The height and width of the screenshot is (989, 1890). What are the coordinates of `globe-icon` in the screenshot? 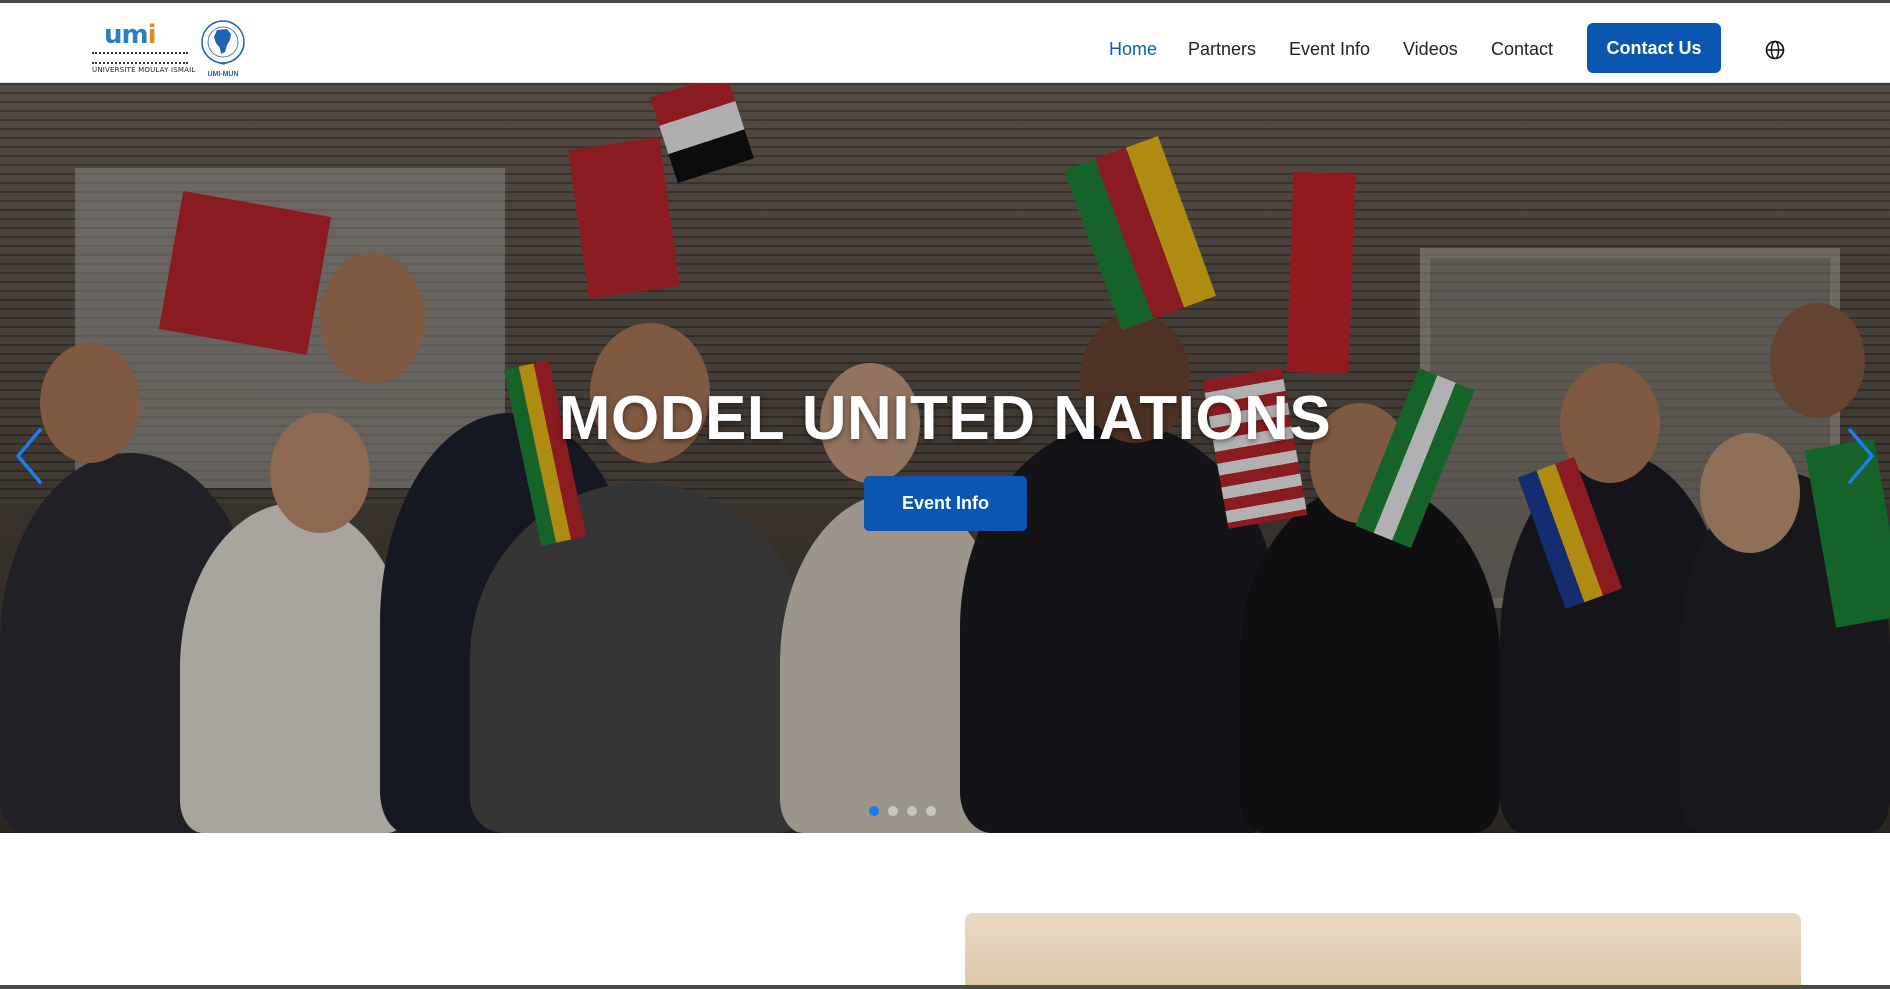 It's located at (1775, 50).